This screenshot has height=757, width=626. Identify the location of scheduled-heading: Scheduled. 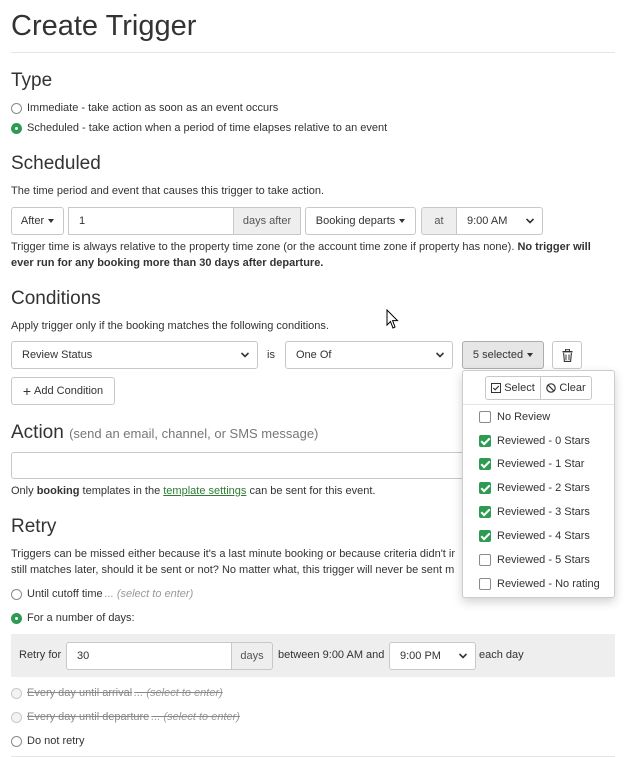
(56, 163).